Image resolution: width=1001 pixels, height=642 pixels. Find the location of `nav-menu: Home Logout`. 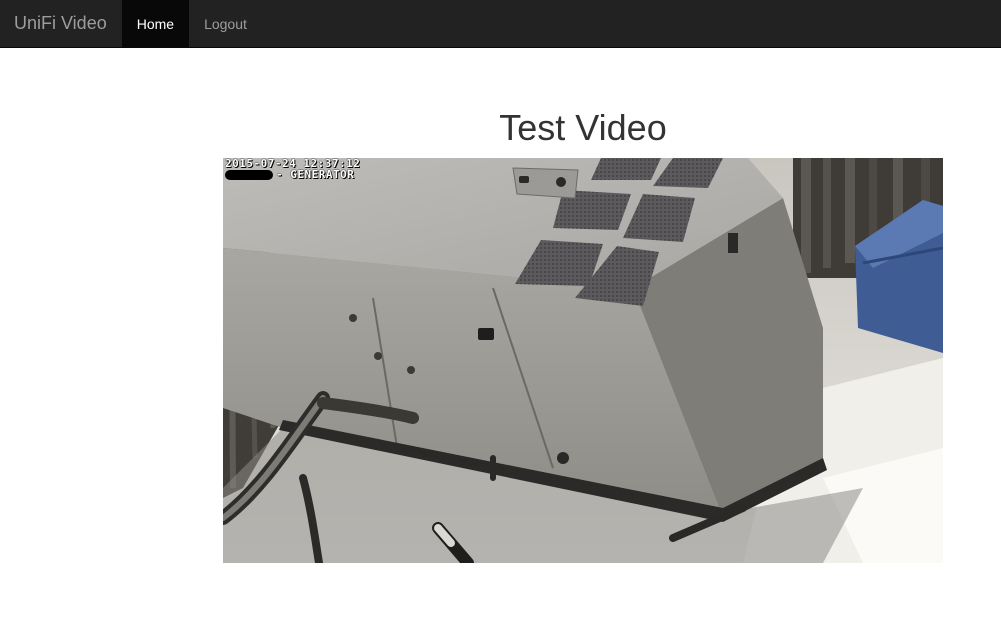

nav-menu: Home Logout is located at coordinates (191, 23).